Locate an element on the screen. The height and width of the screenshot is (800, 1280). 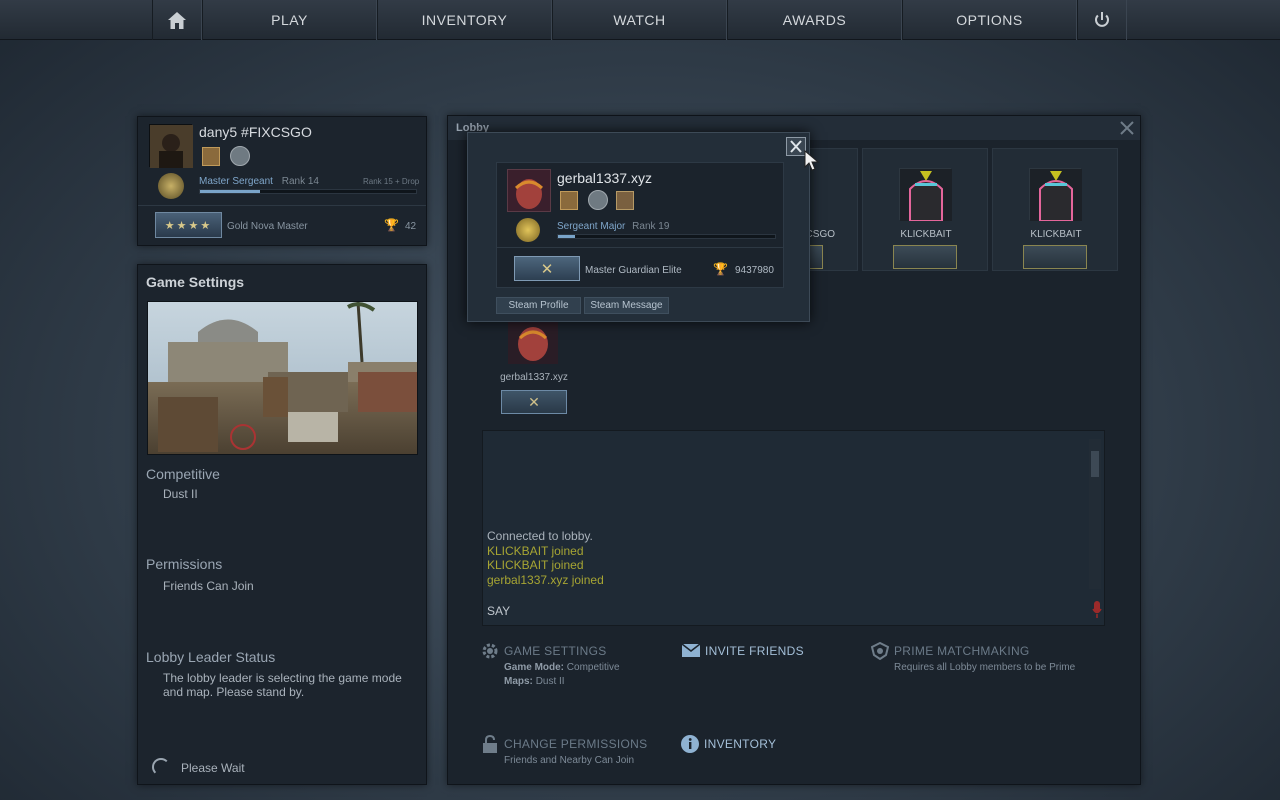
avatar is located at coordinates (171, 146).